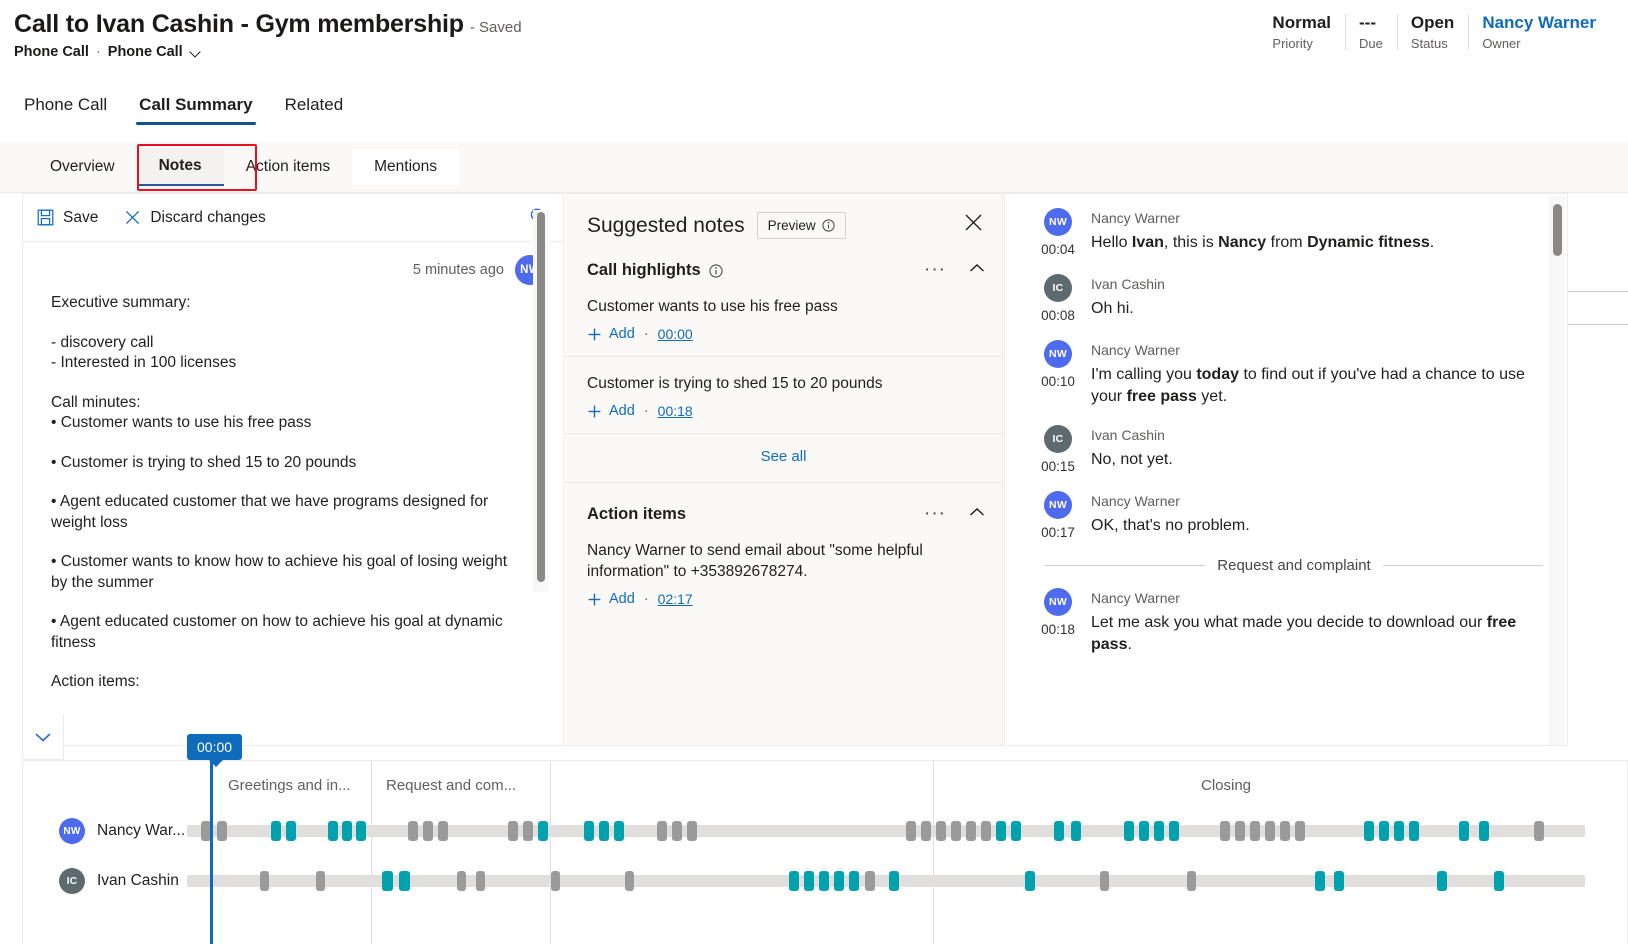 This screenshot has width=1628, height=944. I want to click on transcript-timestamp: 00:15, so click(1058, 466).